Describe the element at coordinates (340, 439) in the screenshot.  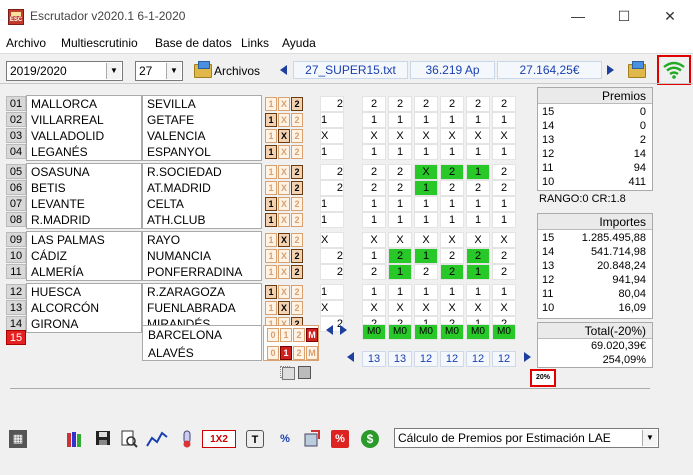
I see `percent-red-icon: %` at that location.